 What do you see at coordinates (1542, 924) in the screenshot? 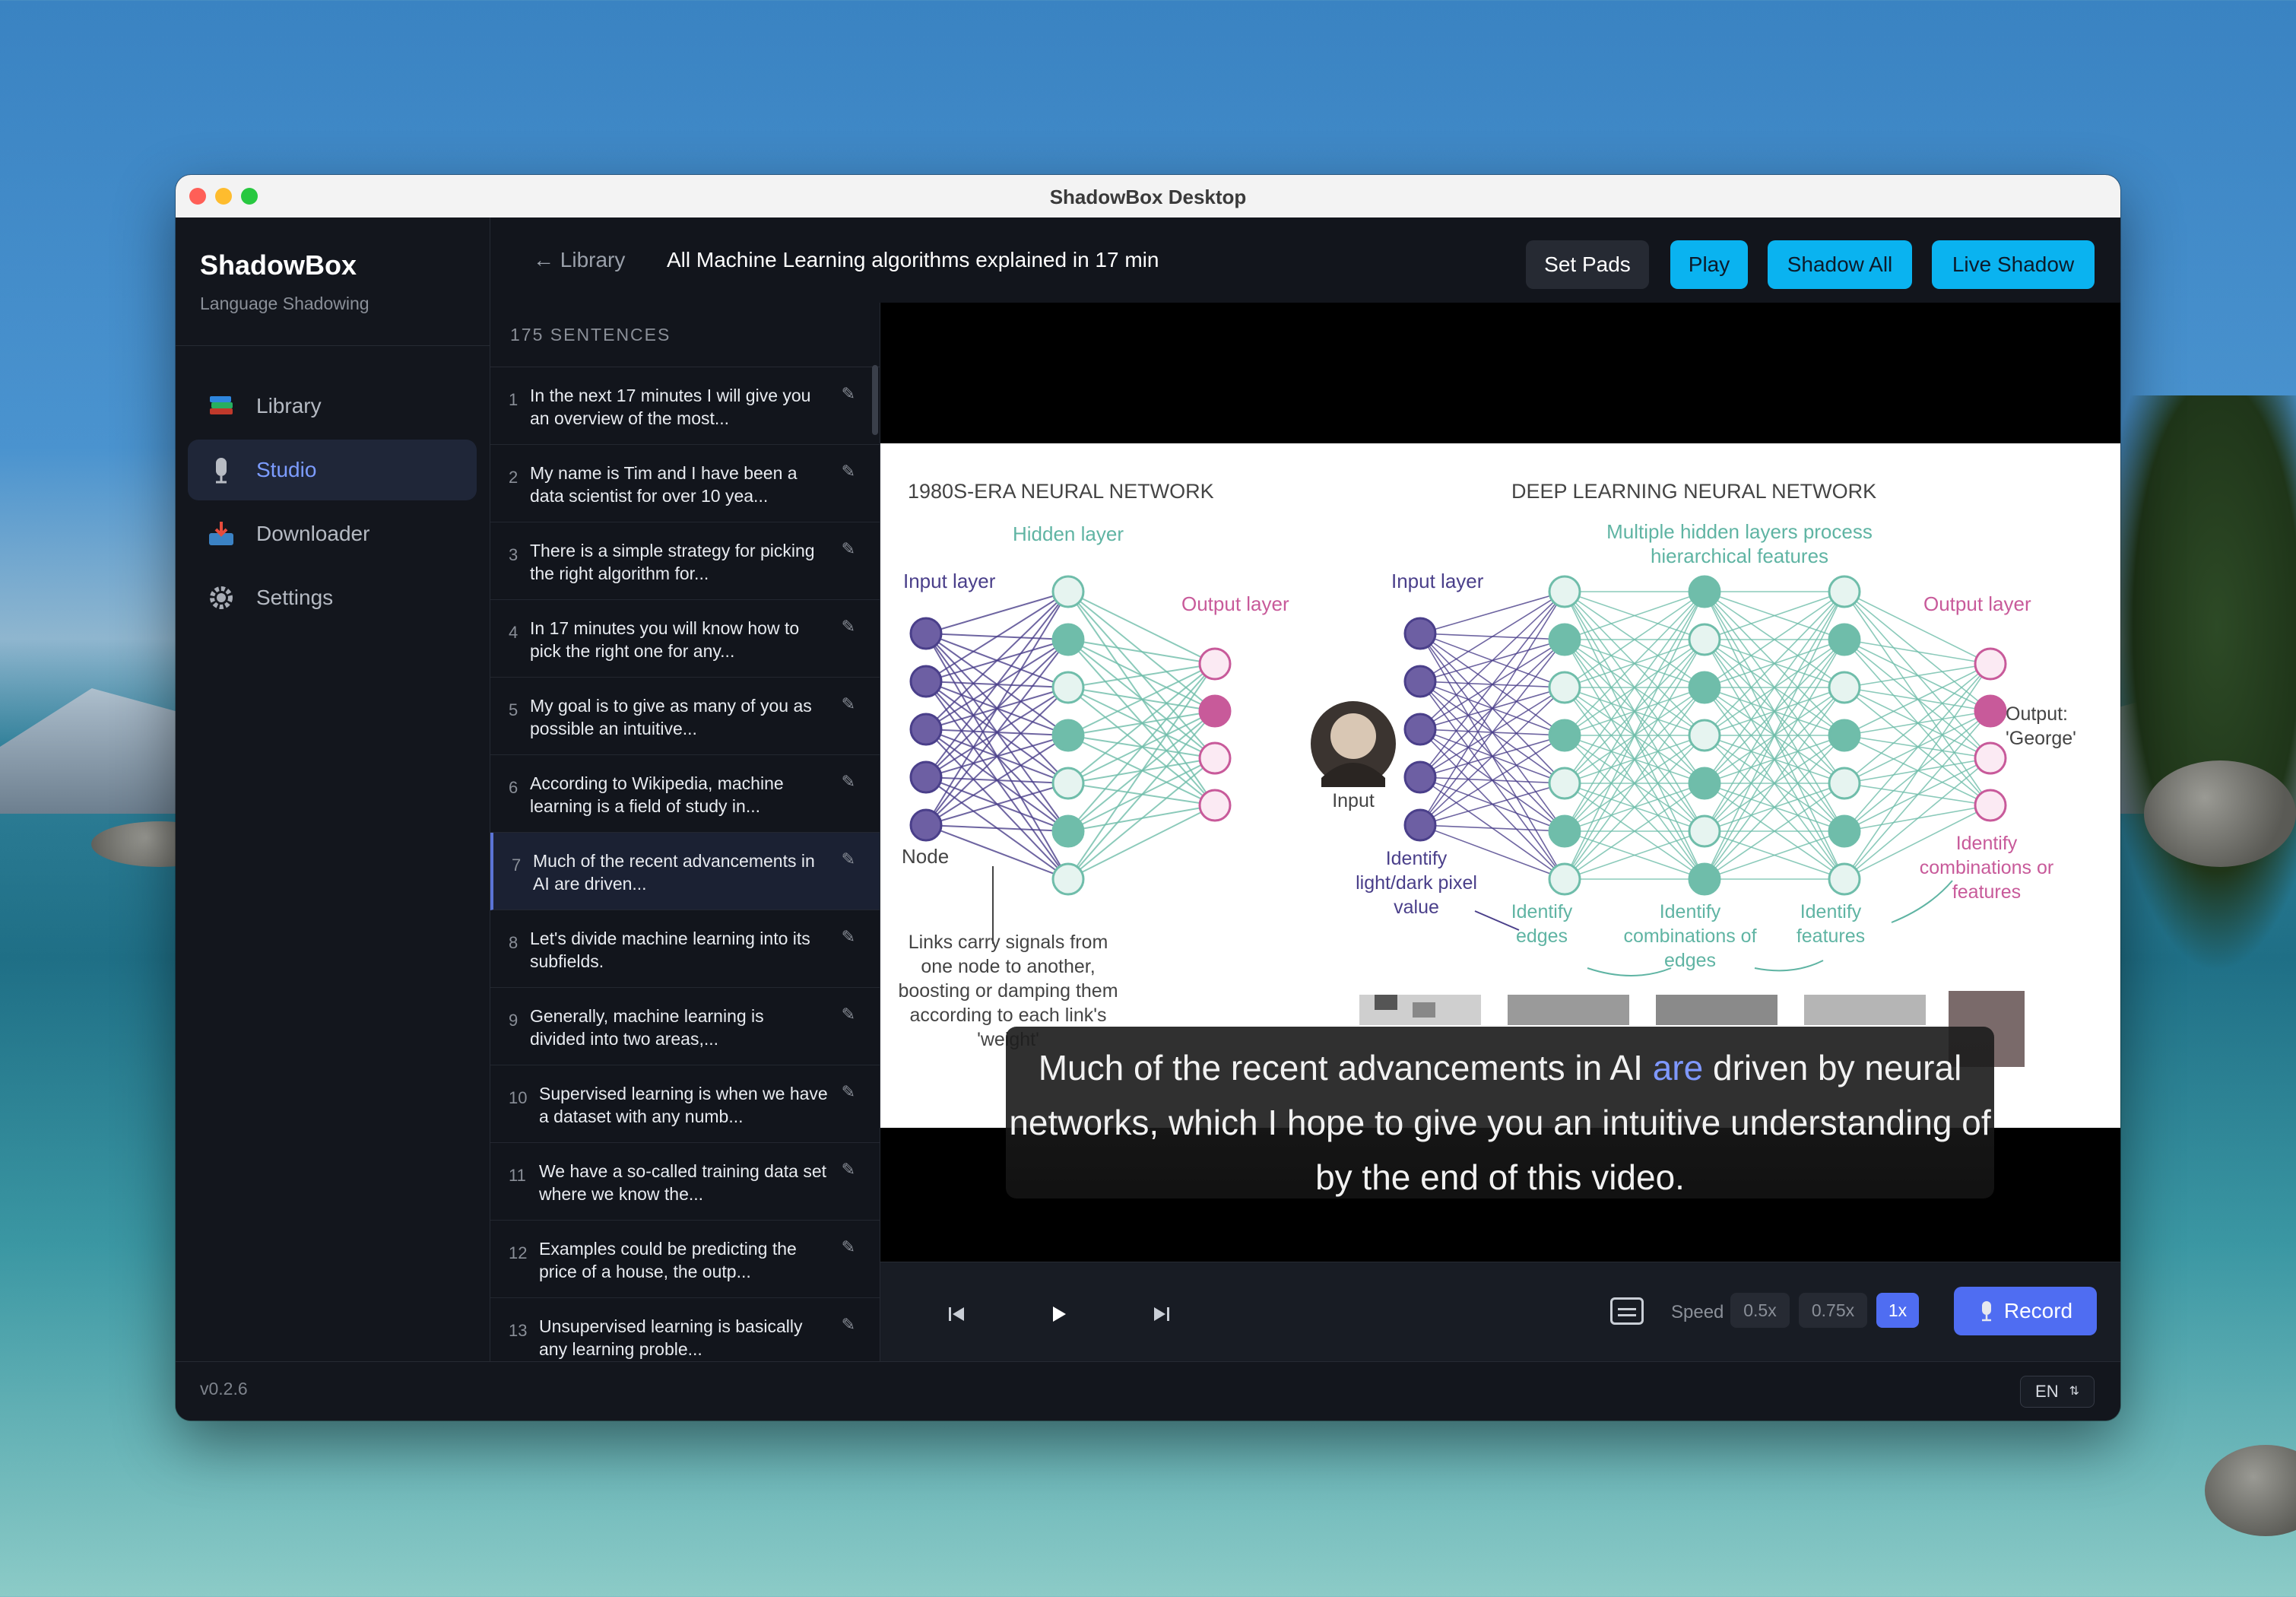
I see `identify-edges-caption: Identify edges` at bounding box center [1542, 924].